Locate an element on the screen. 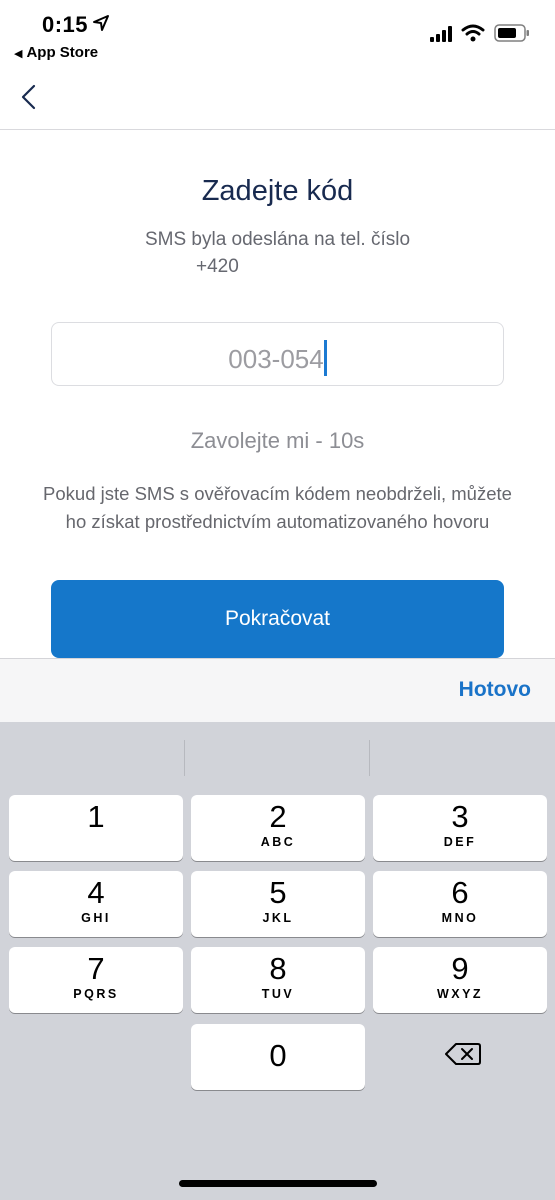 Image resolution: width=555 pixels, height=1200 pixels. call-me-link: Zavolejte mi - 10s is located at coordinates (277, 441).